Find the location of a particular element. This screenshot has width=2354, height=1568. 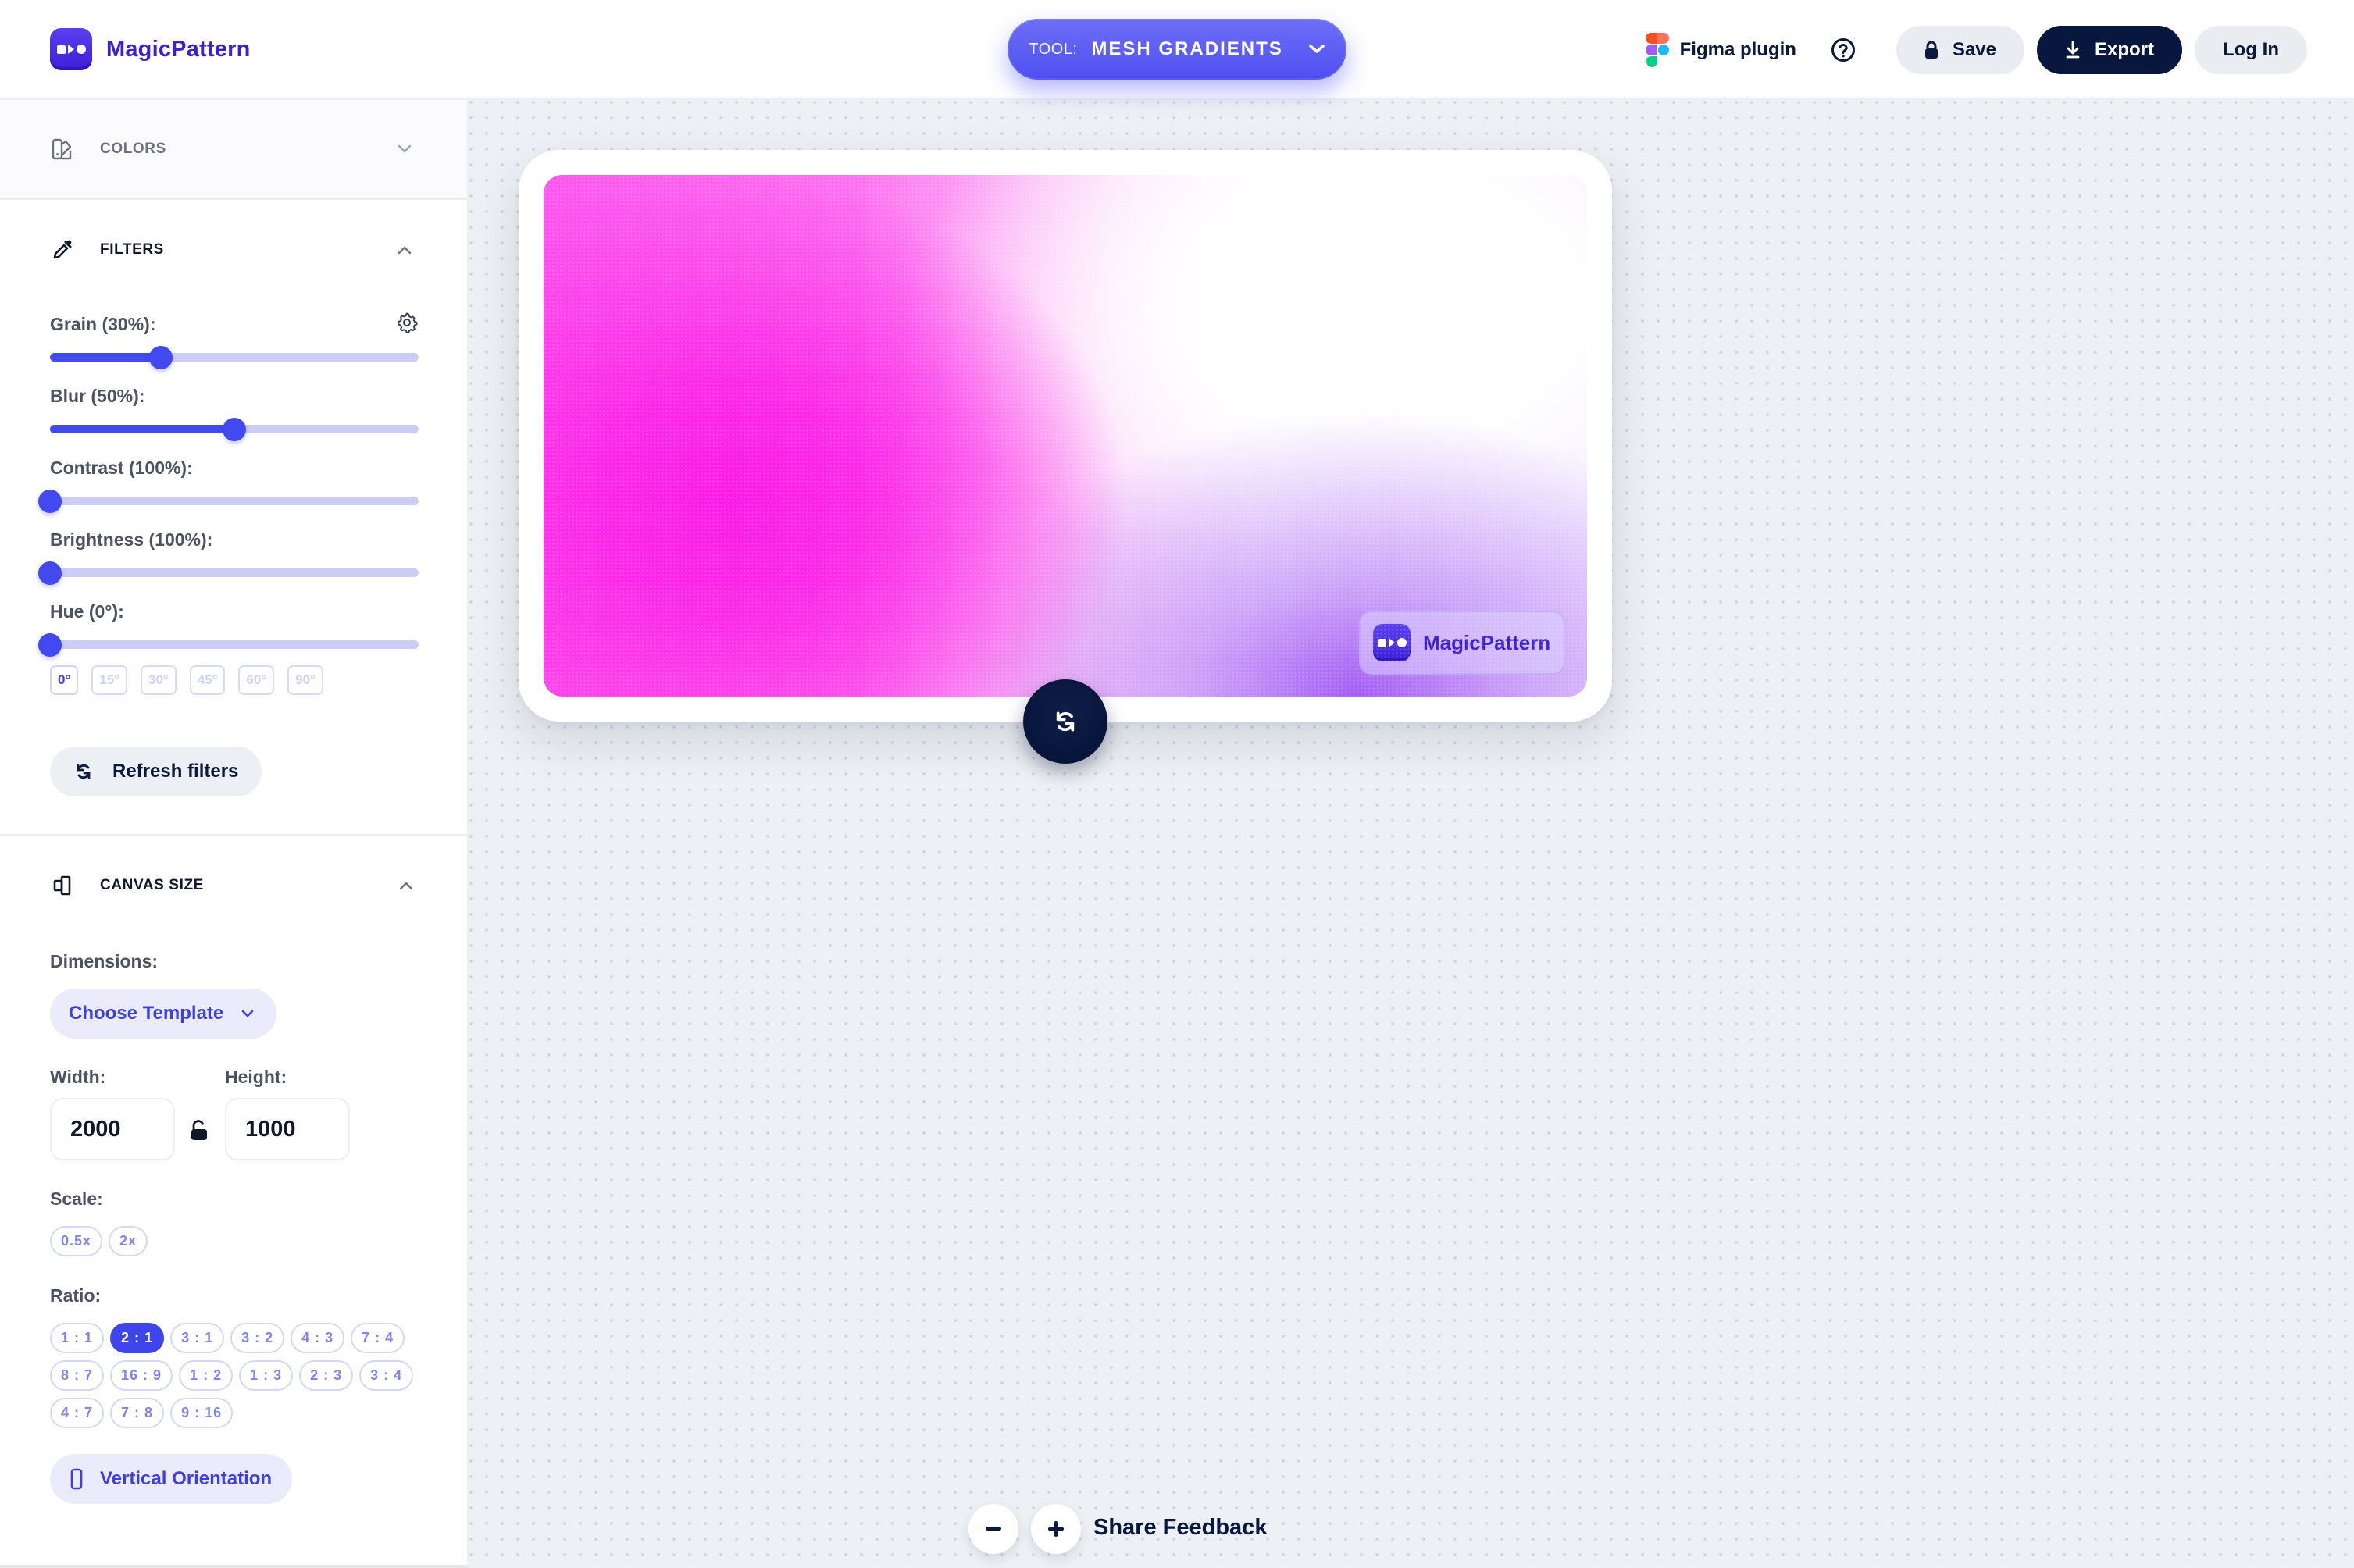

hue-slider-thumb is located at coordinates (50, 645).